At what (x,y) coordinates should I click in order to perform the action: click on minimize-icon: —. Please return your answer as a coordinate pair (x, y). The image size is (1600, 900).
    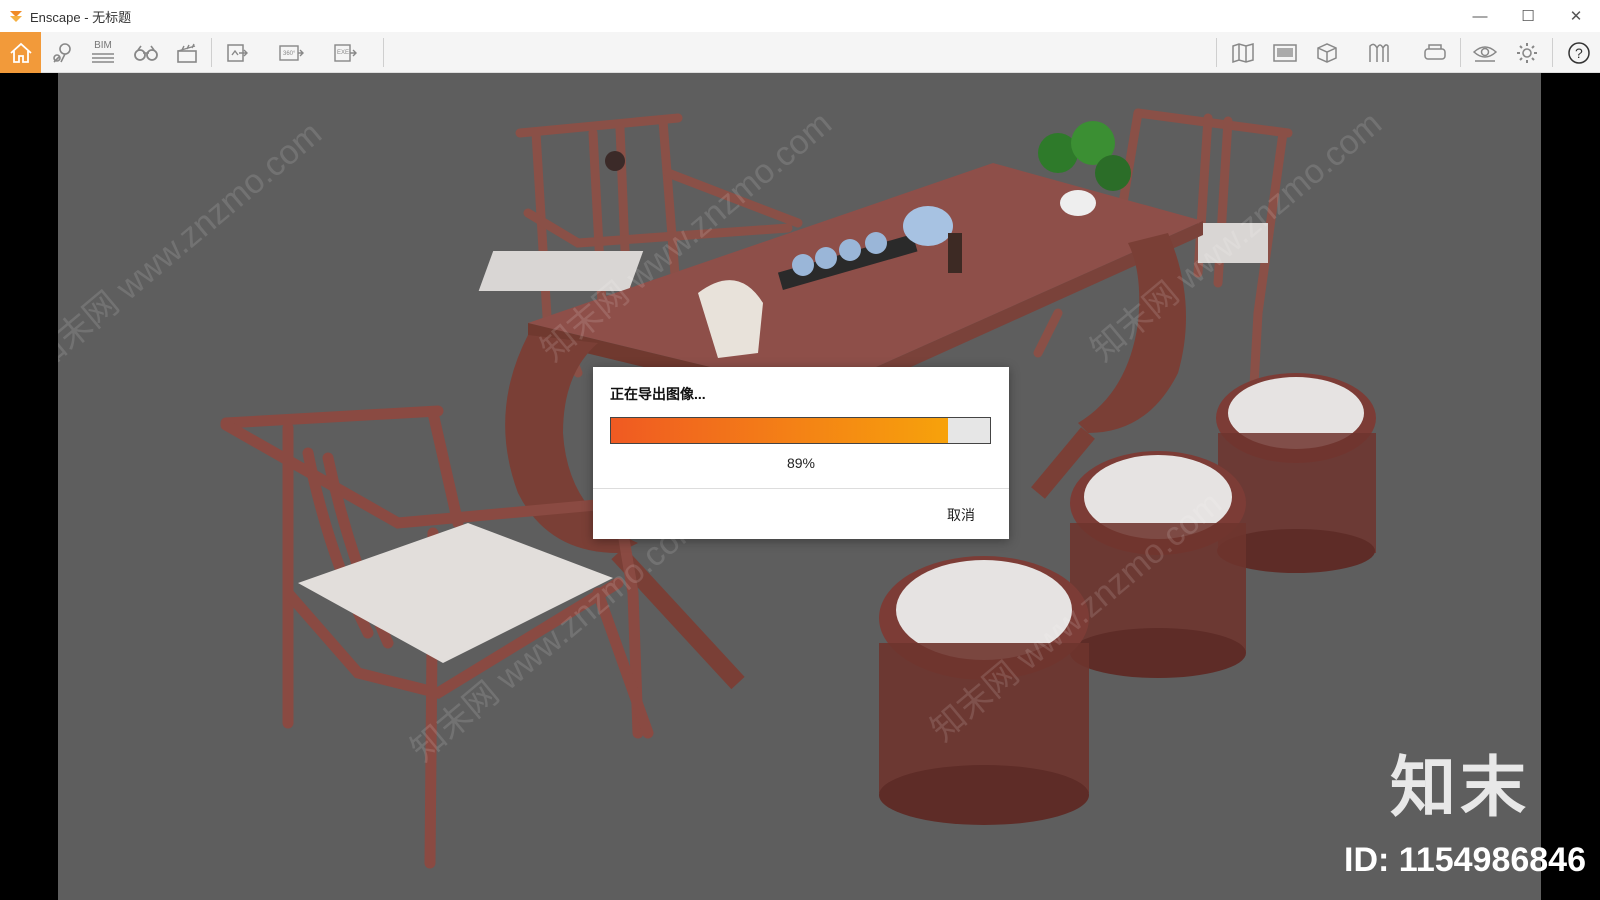
    Looking at the image, I should click on (1480, 16).